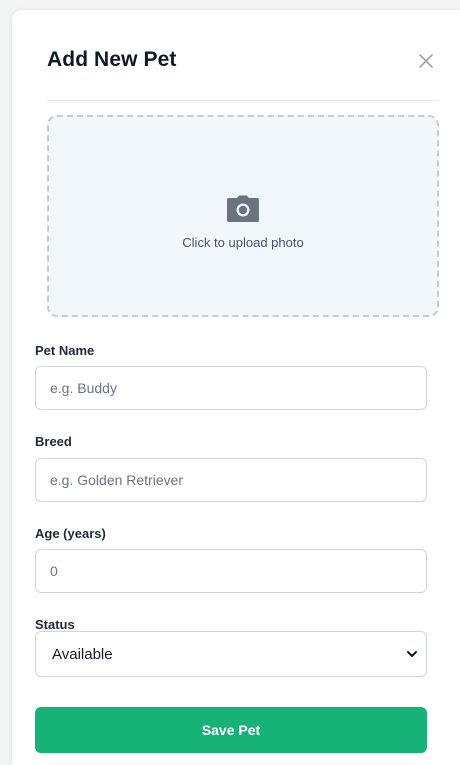  What do you see at coordinates (65, 350) in the screenshot?
I see `pet-name-label: Pet Name` at bounding box center [65, 350].